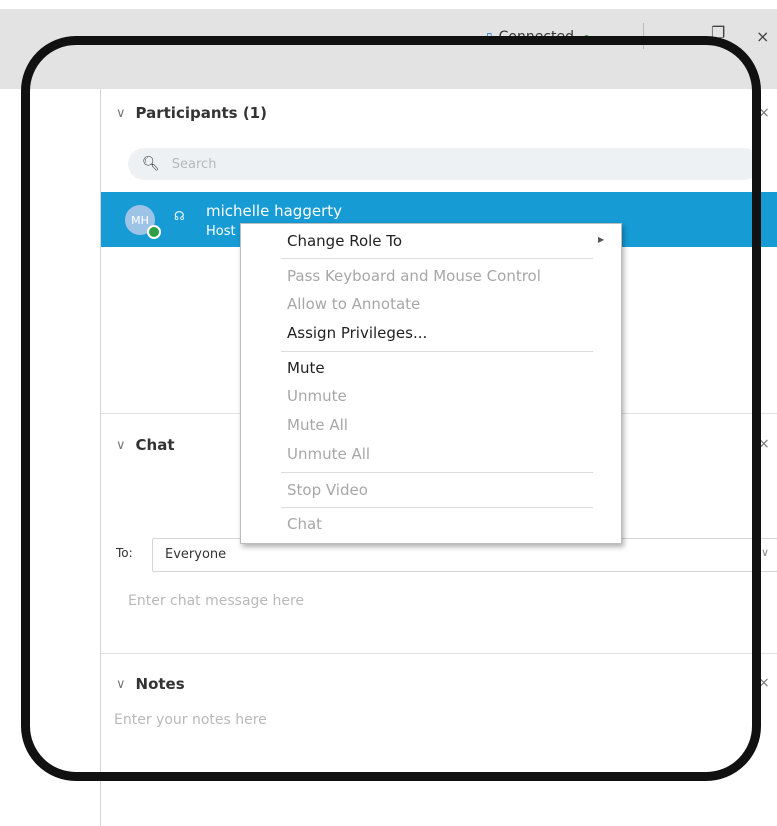 This screenshot has height=826, width=777. What do you see at coordinates (764, 552) in the screenshot?
I see `chevron-down-icon: ∨` at bounding box center [764, 552].